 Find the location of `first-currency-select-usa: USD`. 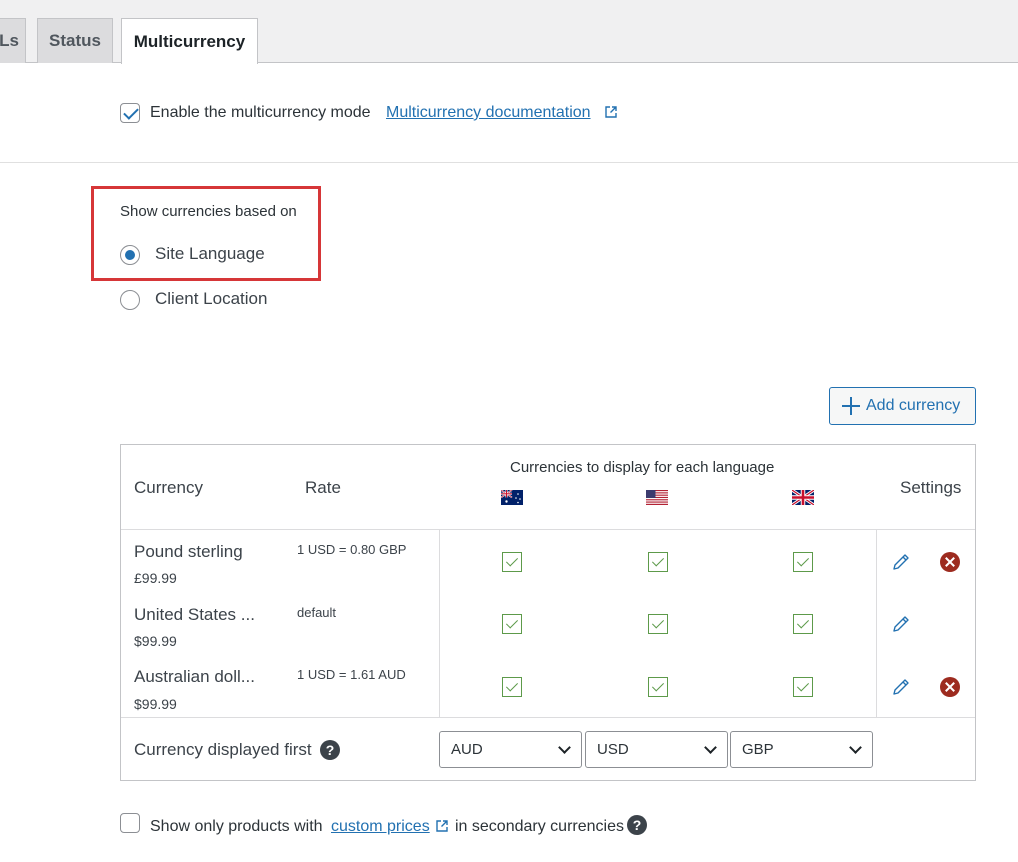

first-currency-select-usa: USD is located at coordinates (656, 749).